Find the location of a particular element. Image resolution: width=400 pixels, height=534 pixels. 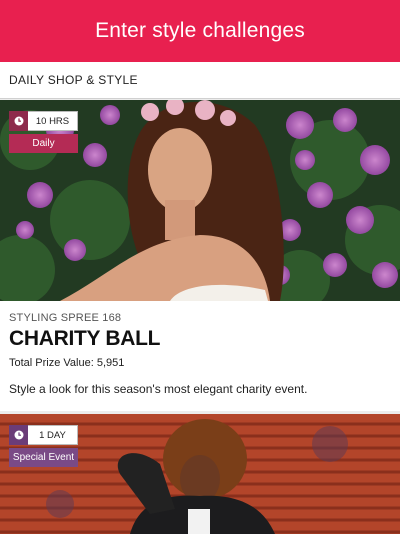

timer-badge: 10 HRS is located at coordinates (43, 121).